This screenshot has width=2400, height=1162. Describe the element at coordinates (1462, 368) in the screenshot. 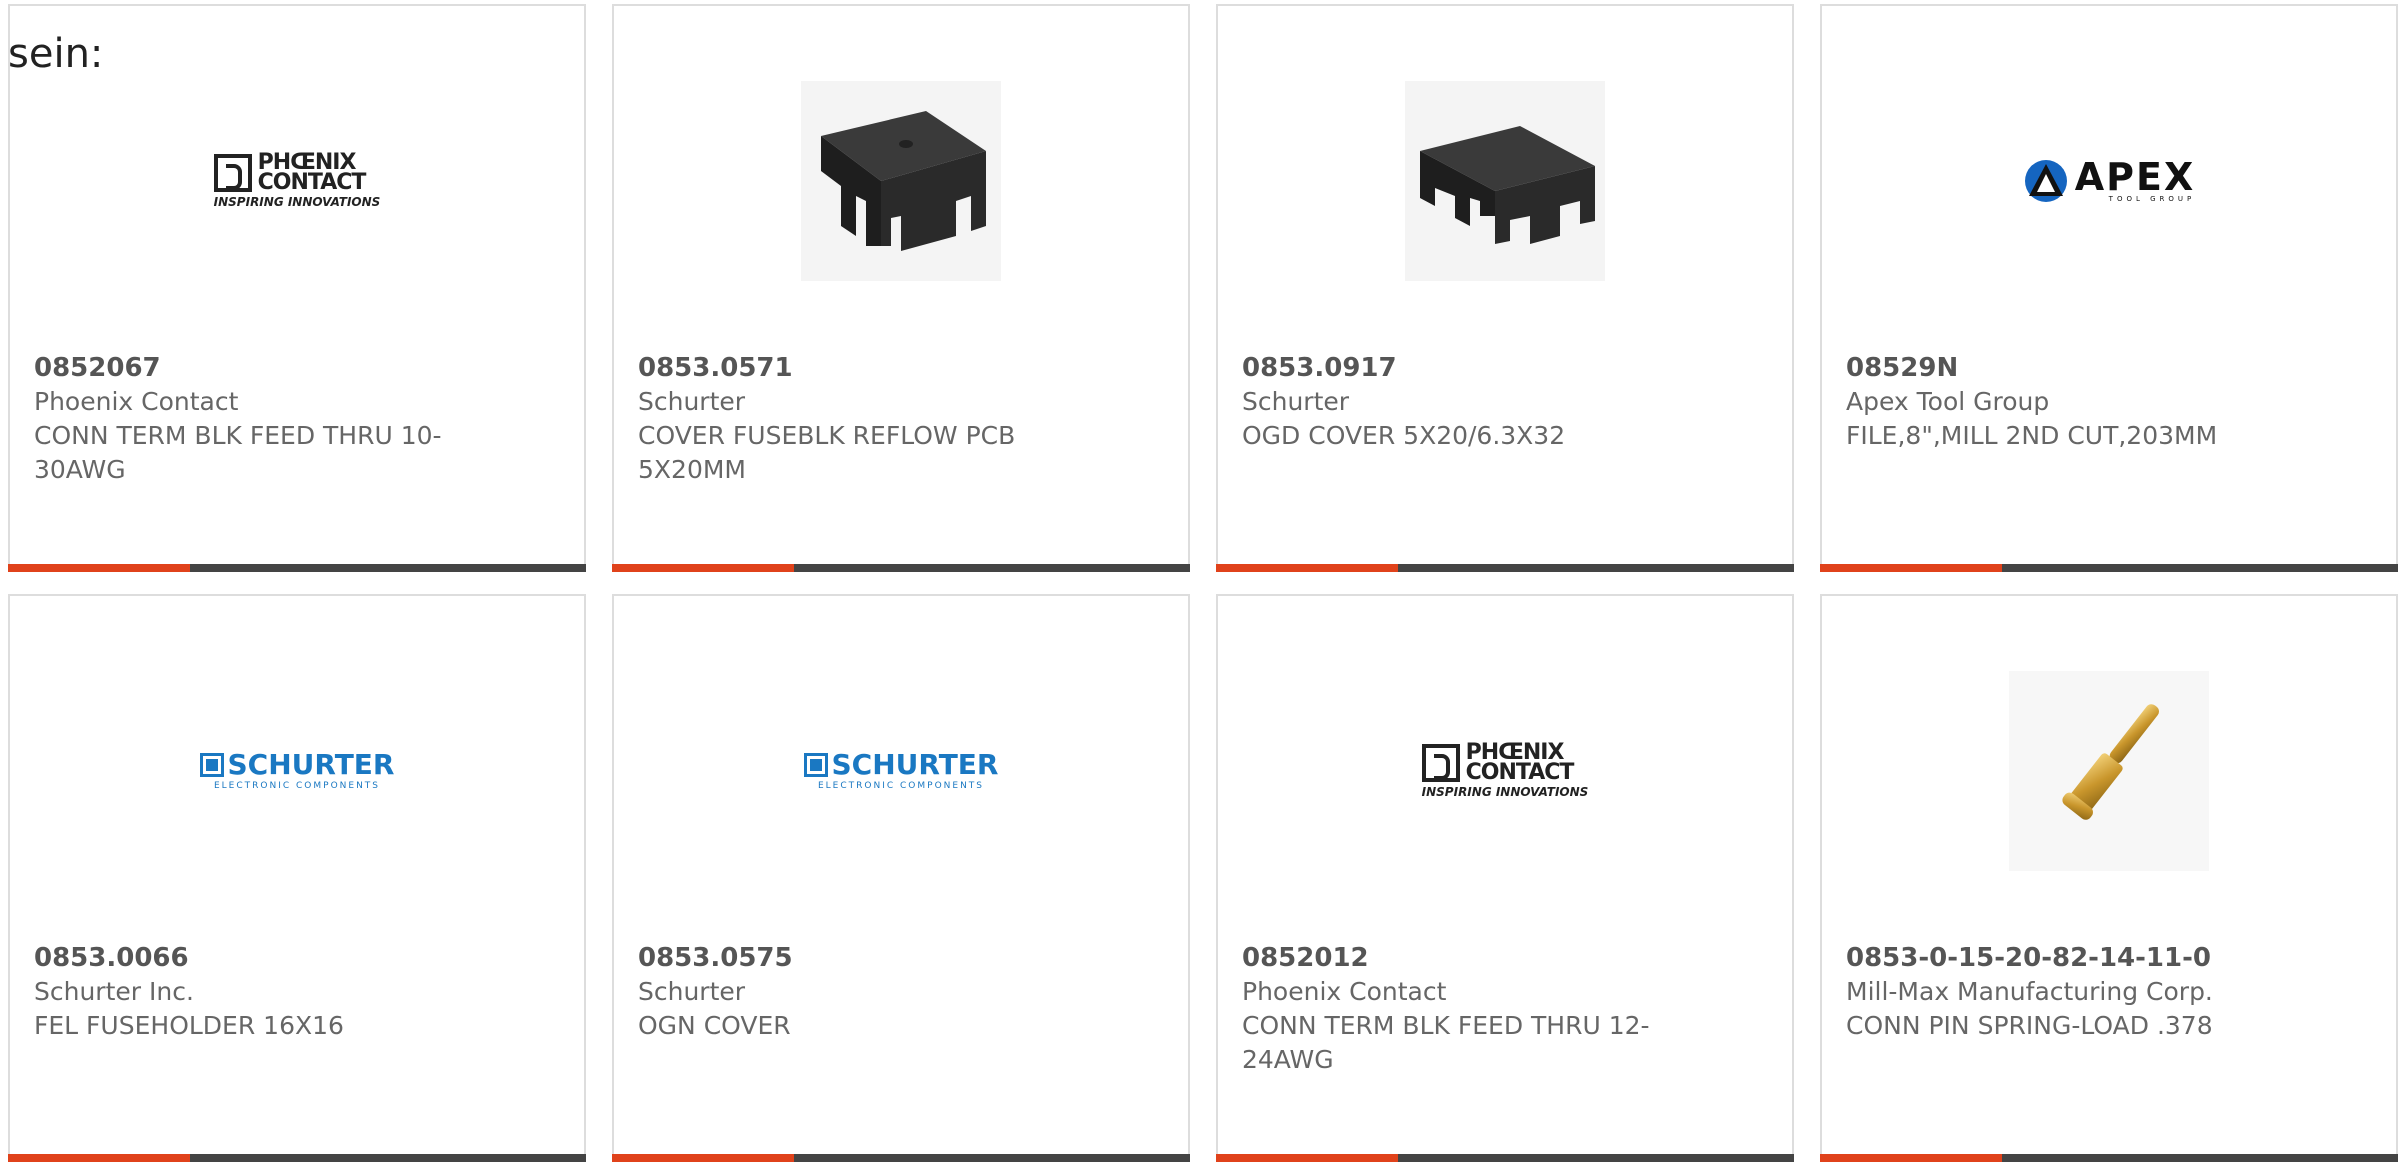

I see `part-number: 0853.0917` at that location.